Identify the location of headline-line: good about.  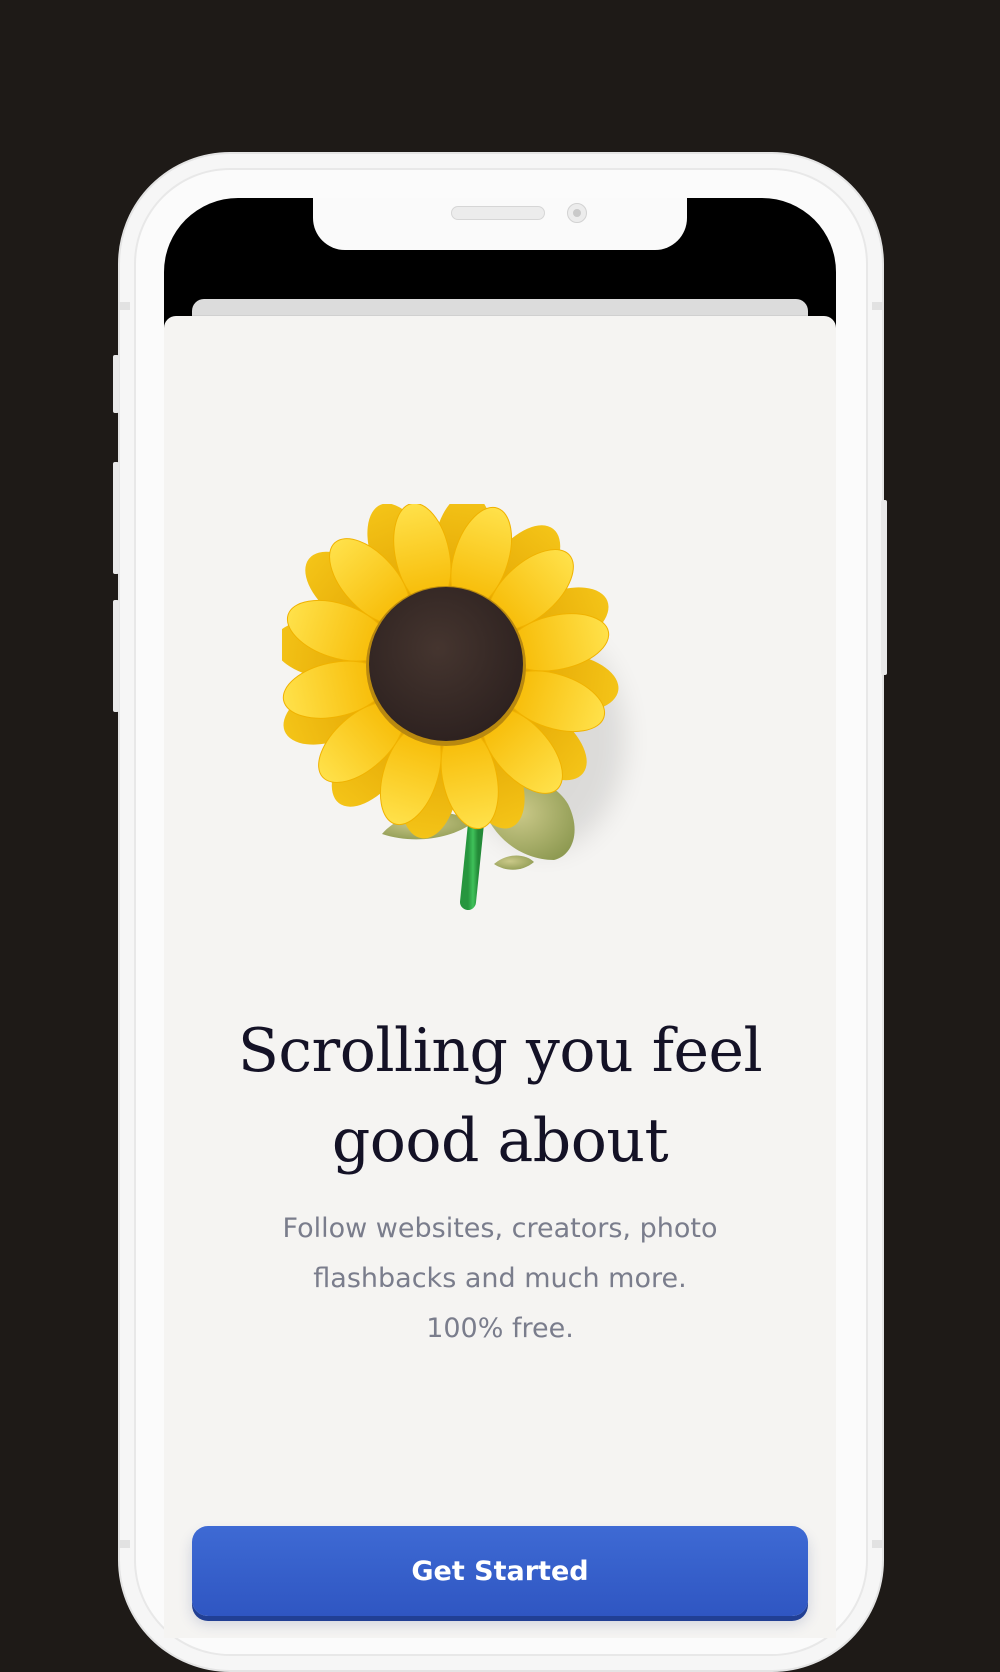
(500, 1141).